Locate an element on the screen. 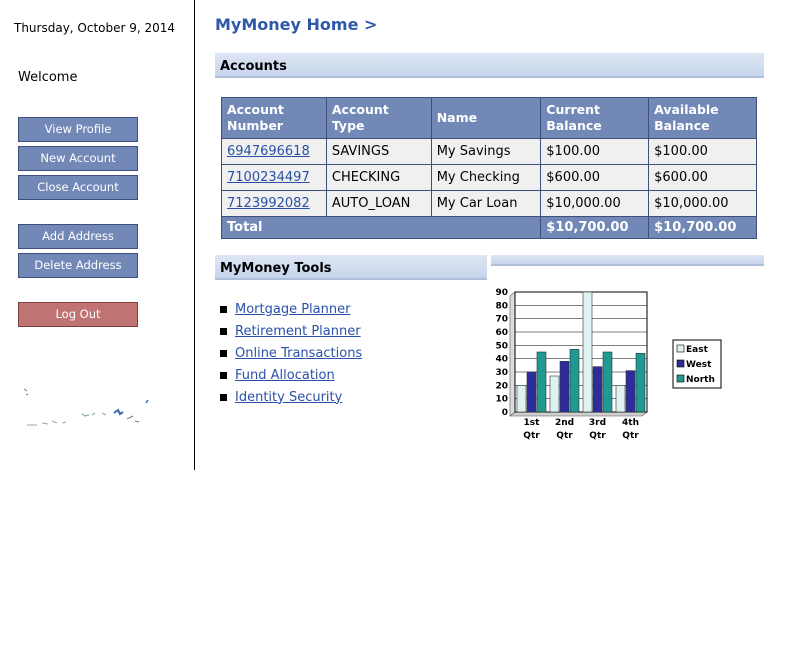  list-item: Retirement Planner is located at coordinates (291, 331).